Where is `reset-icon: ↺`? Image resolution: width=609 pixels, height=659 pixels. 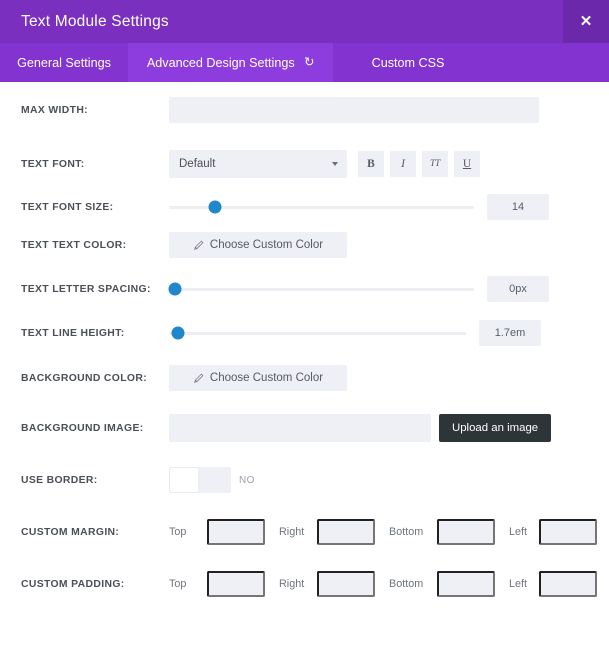 reset-icon: ↺ is located at coordinates (309, 62).